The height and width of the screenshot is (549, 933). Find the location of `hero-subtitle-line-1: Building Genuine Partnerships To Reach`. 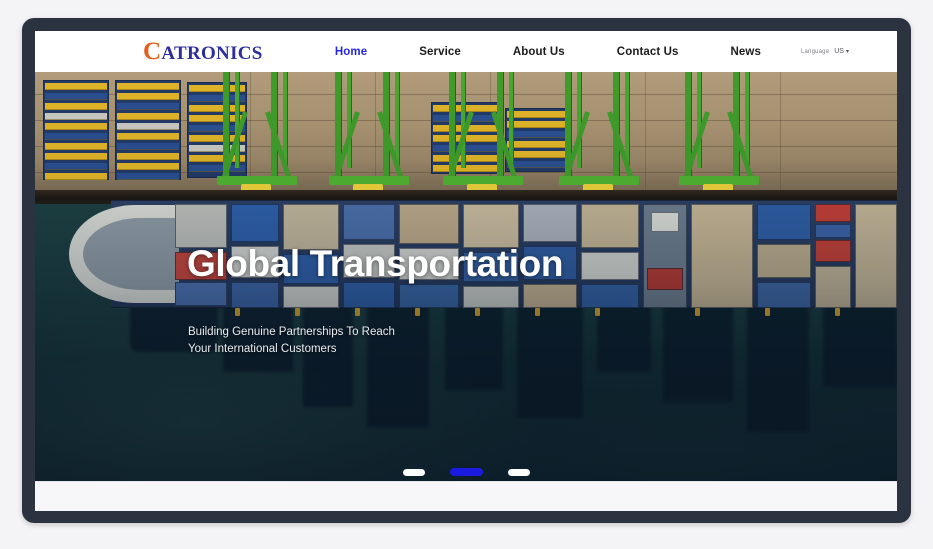

hero-subtitle-line-1: Building Genuine Partnerships To Reach is located at coordinates (291, 332).